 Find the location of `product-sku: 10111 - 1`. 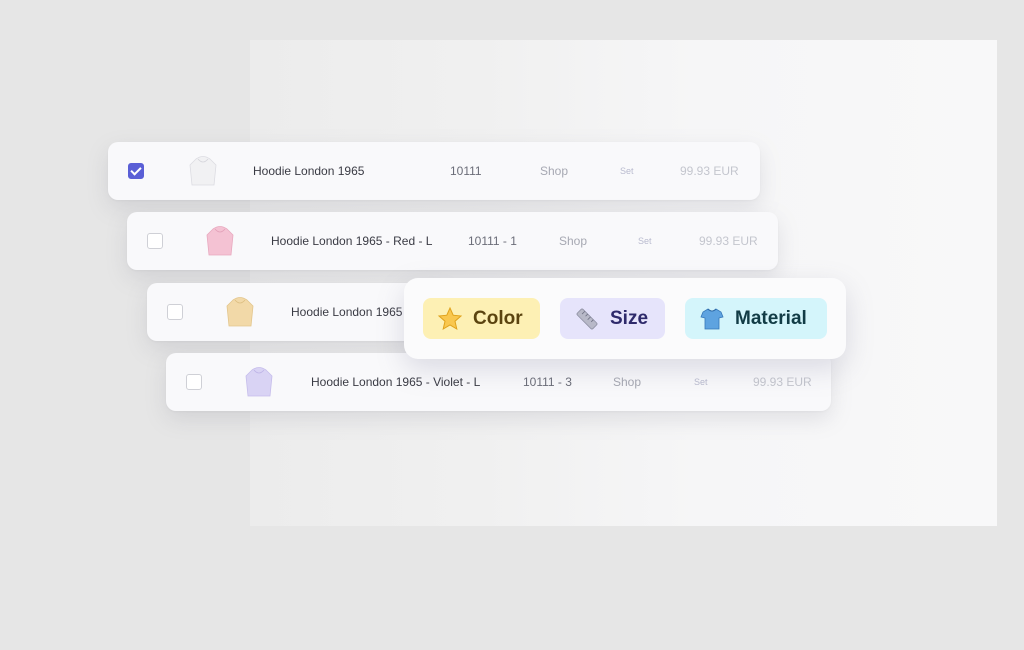

product-sku: 10111 - 1 is located at coordinates (492, 241).